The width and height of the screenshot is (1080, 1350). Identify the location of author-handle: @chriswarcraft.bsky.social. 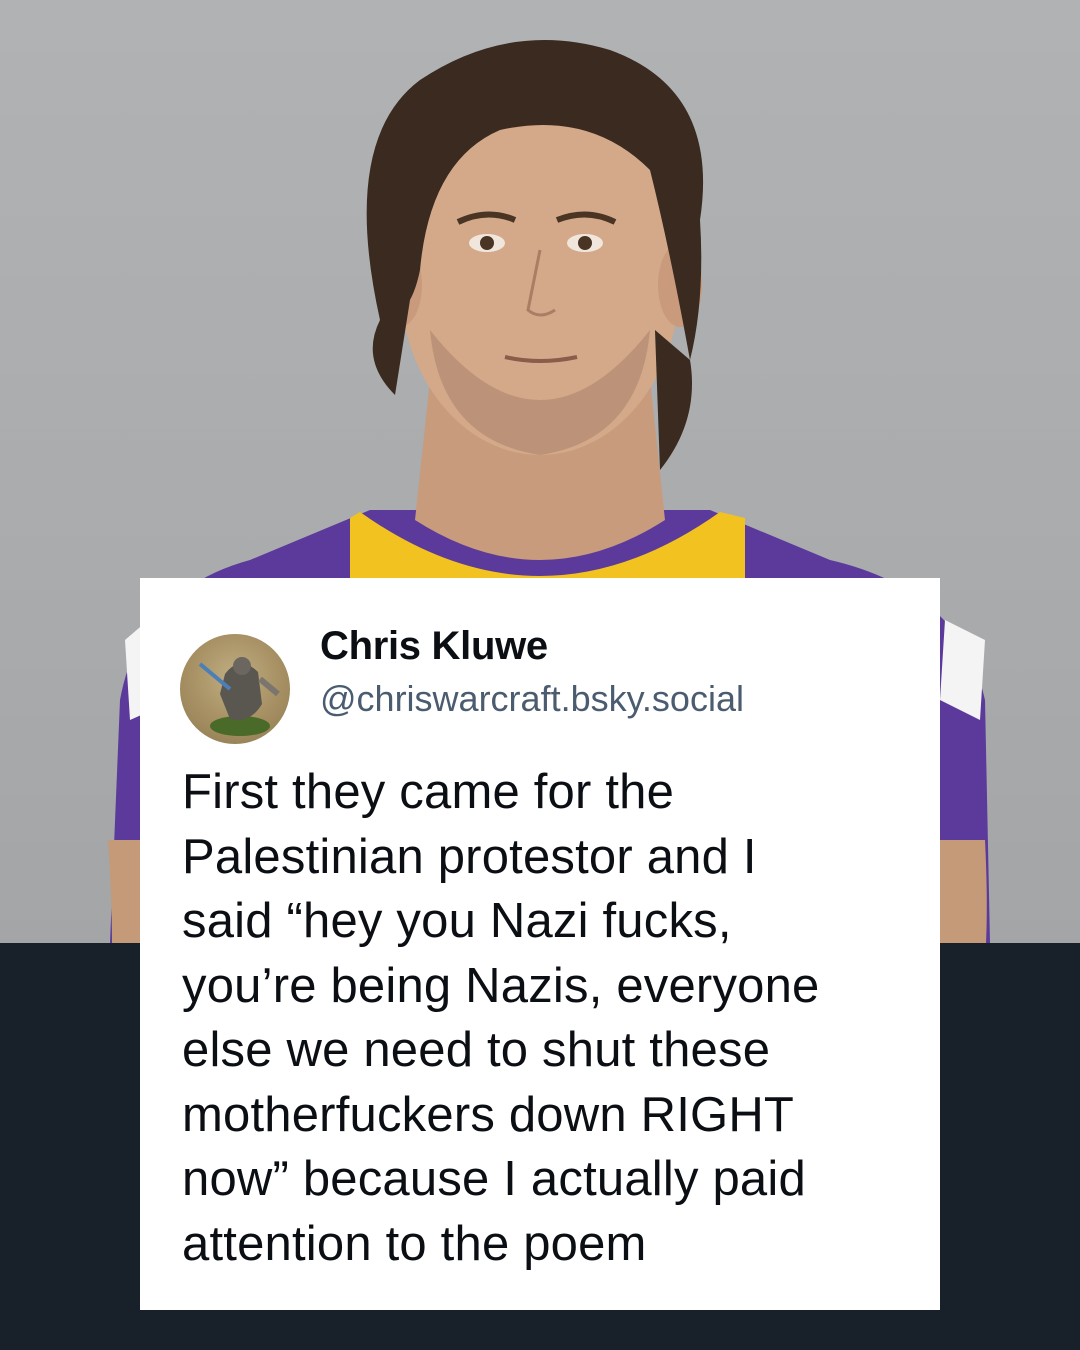
(532, 699).